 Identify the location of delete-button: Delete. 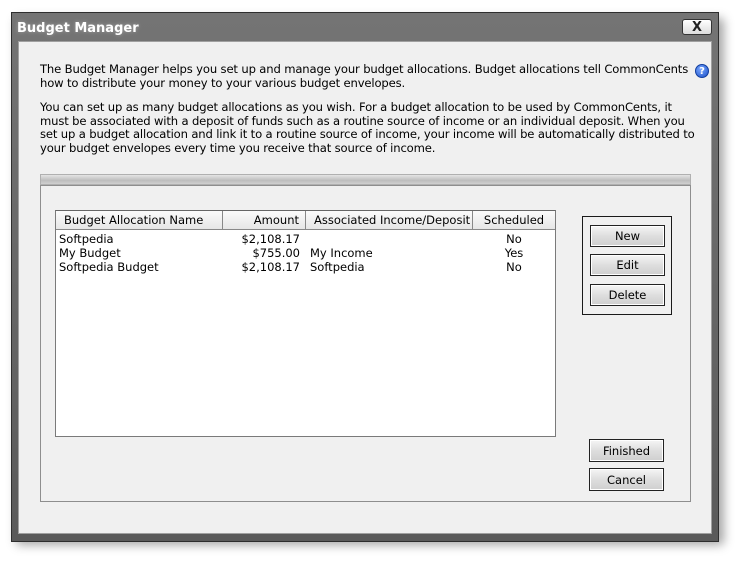
(627, 295).